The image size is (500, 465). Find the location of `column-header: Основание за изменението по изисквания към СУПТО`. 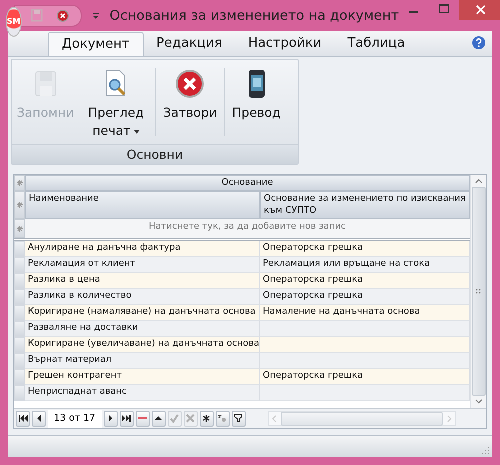

column-header: Основание за изменението по изисквания към СУПТО is located at coordinates (365, 205).